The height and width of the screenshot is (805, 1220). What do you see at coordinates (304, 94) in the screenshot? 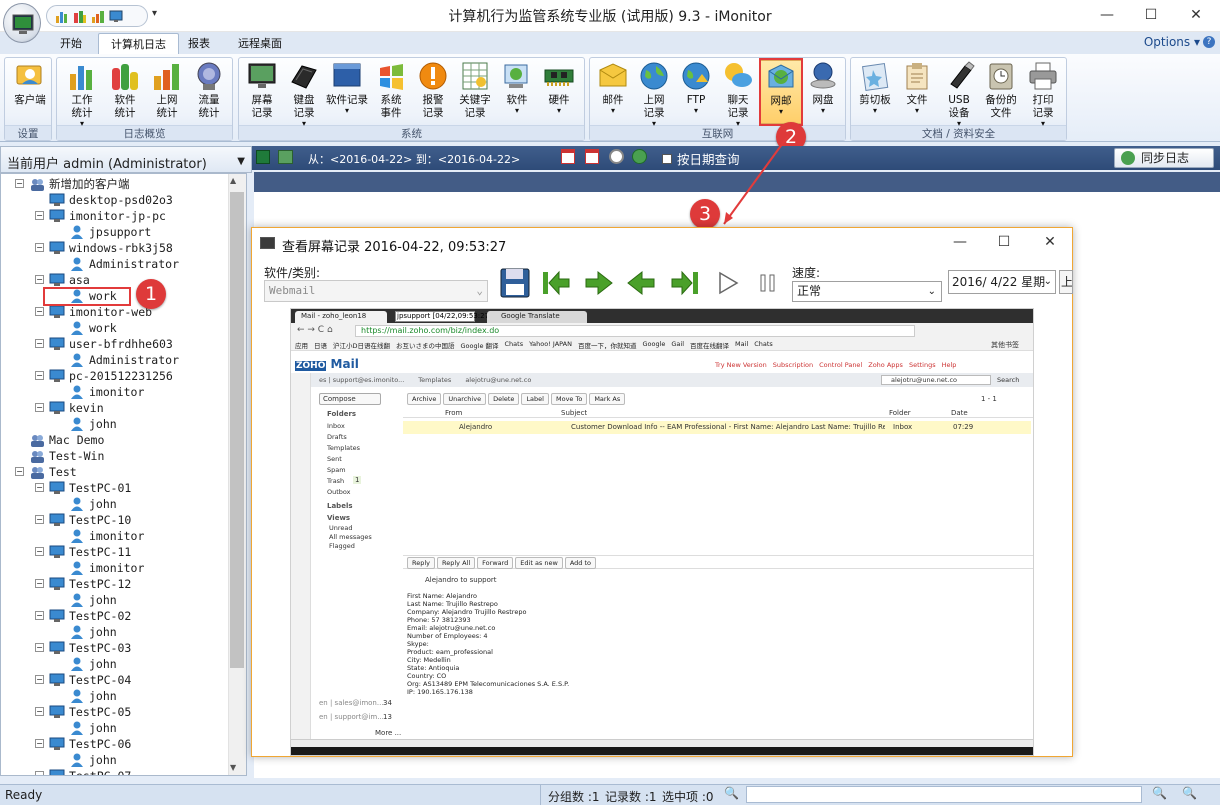
I see `keyboard-record-button: 键盘 记录 ▾` at bounding box center [304, 94].